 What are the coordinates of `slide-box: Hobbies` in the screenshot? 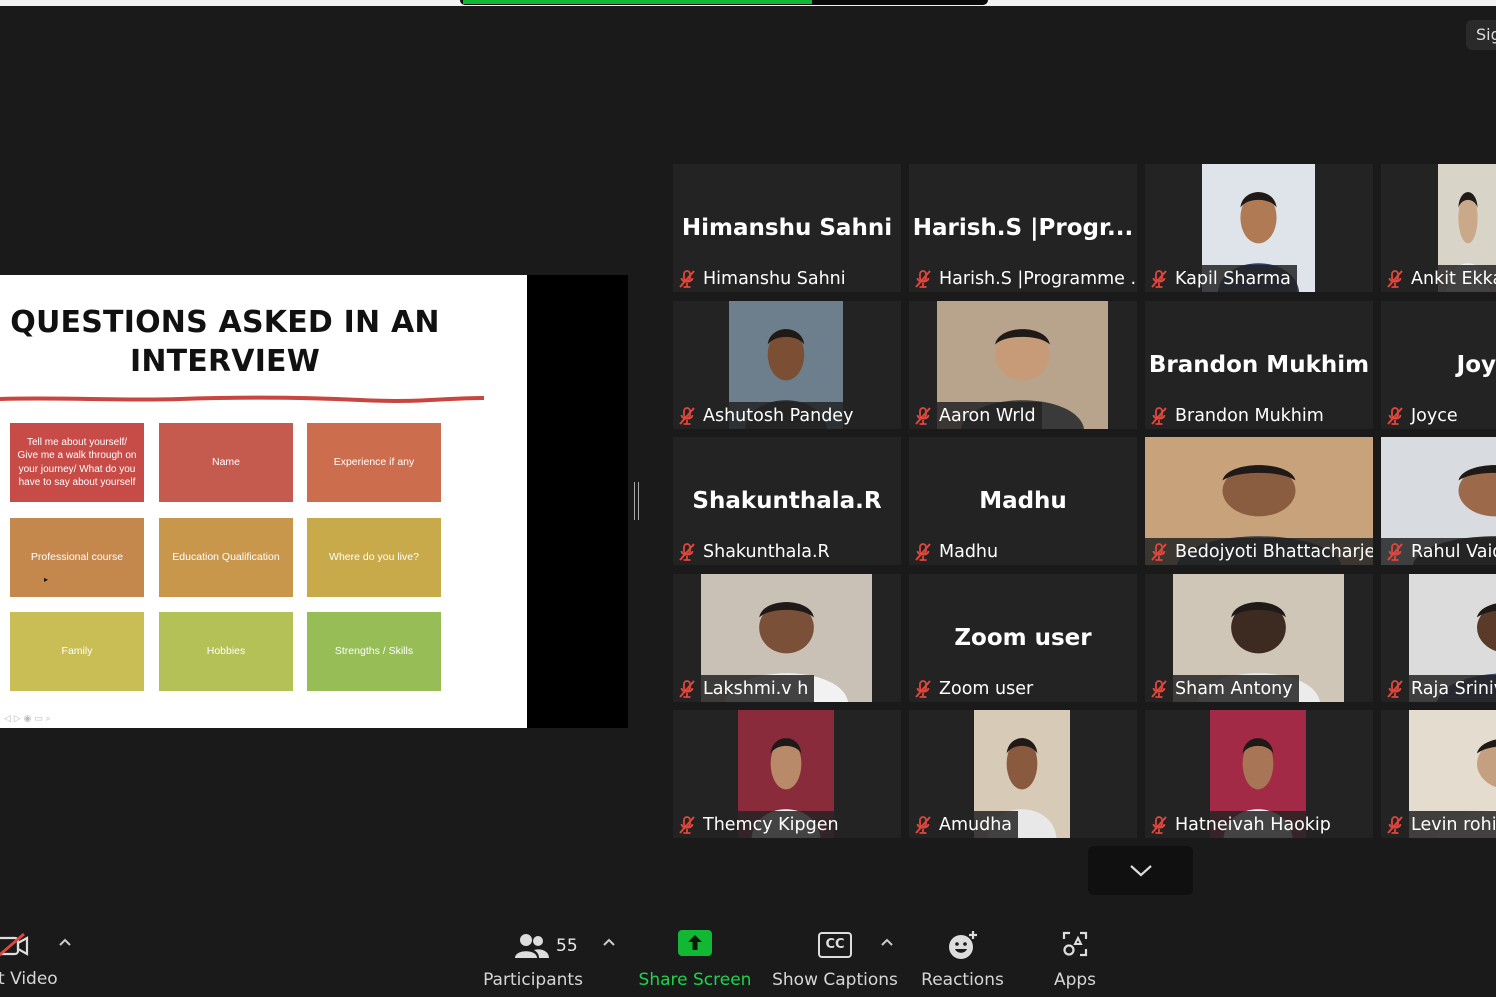 It's located at (226, 651).